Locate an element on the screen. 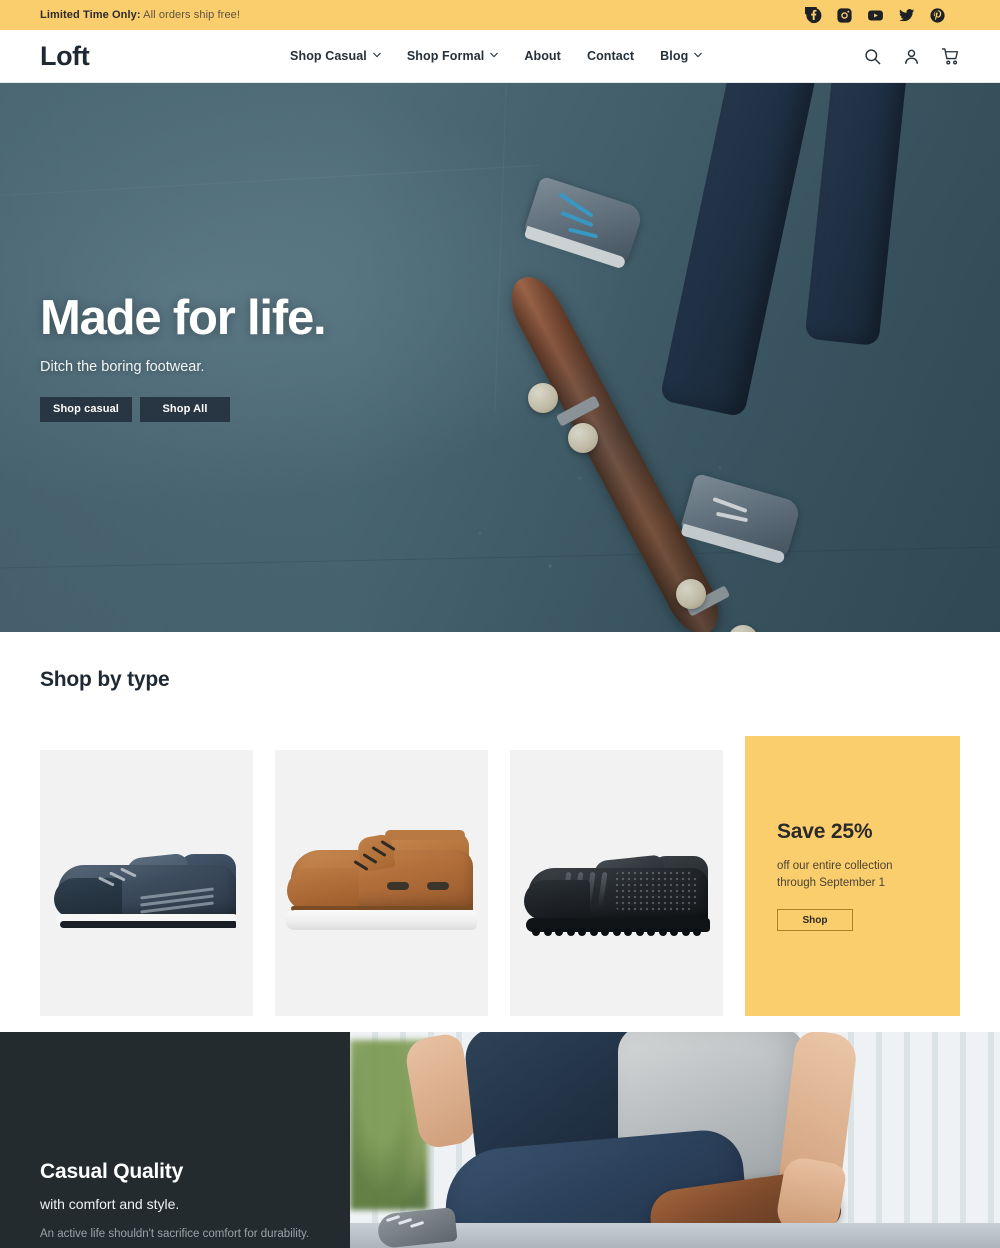 This screenshot has width=1000, height=1248. product-card-navy-sneaker is located at coordinates (146, 883).